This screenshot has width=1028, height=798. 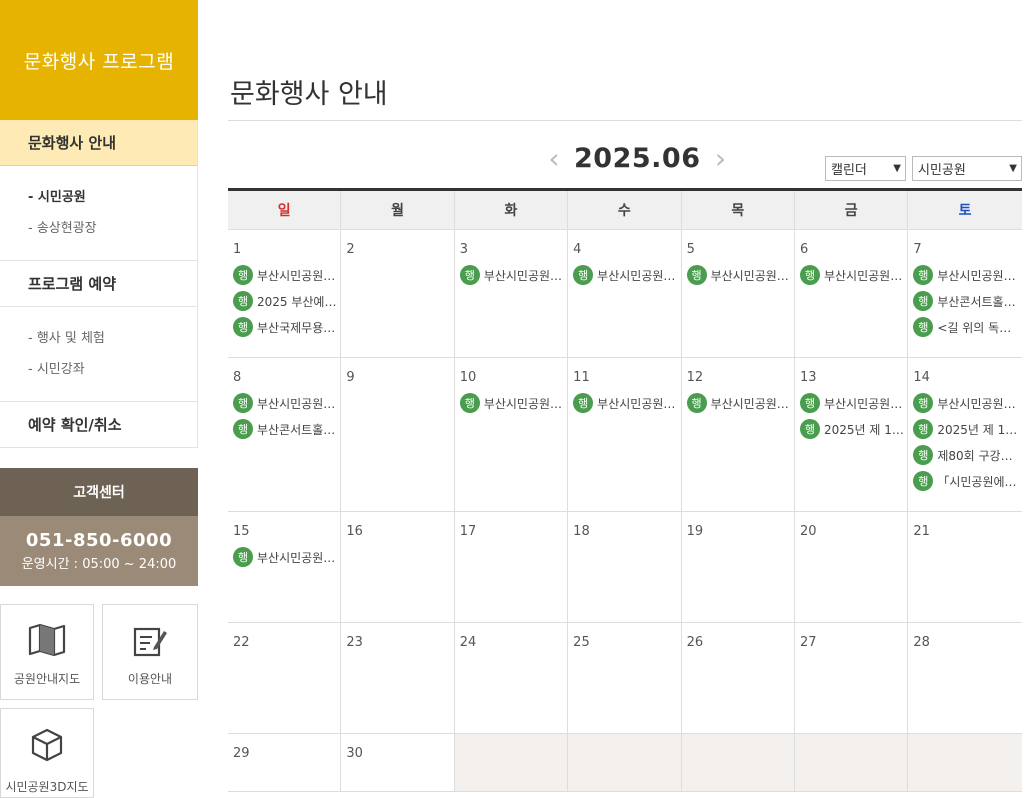 What do you see at coordinates (738, 678) in the screenshot?
I see `calendar-day: 26` at bounding box center [738, 678].